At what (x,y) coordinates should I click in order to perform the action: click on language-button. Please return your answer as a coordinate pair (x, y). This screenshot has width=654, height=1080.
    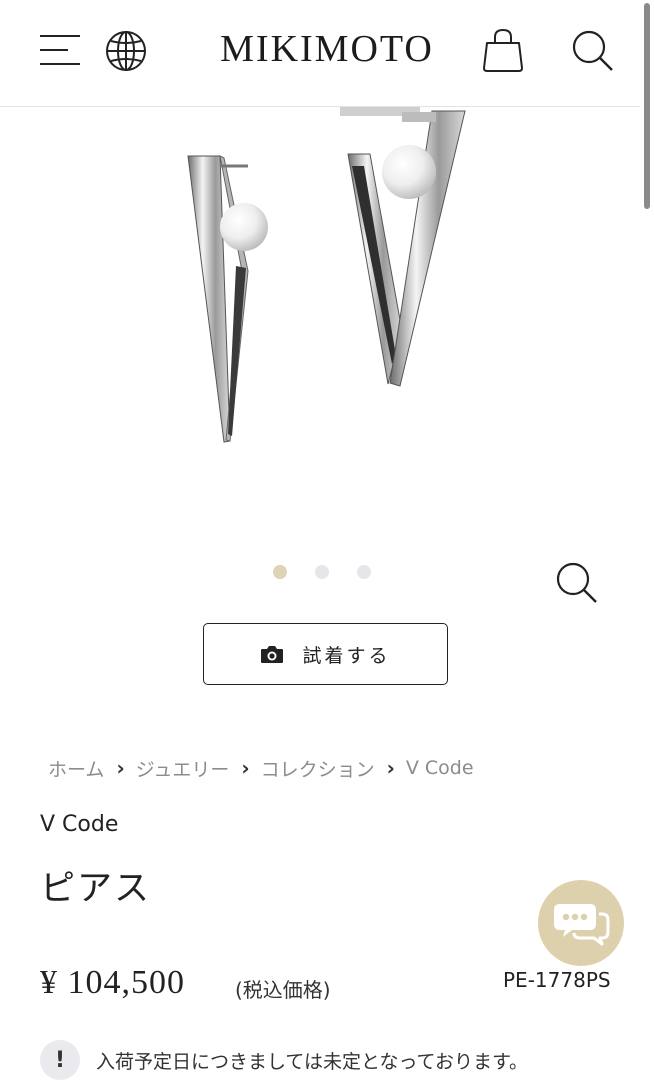
    Looking at the image, I should click on (126, 51).